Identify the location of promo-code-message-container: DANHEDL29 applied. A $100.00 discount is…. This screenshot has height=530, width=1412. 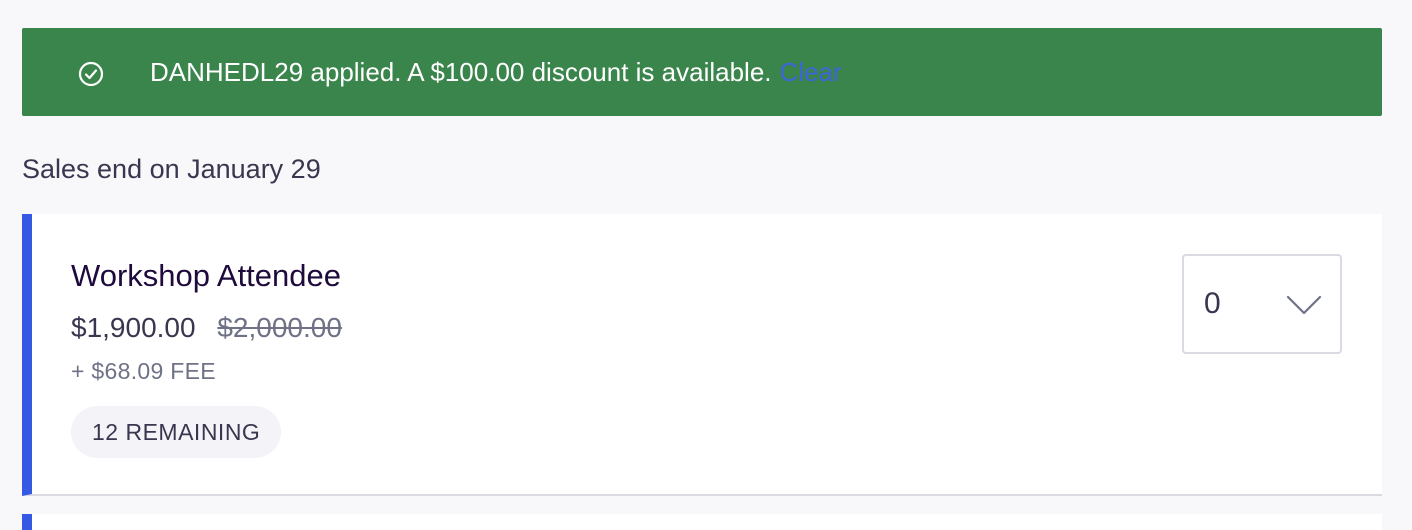
(496, 72).